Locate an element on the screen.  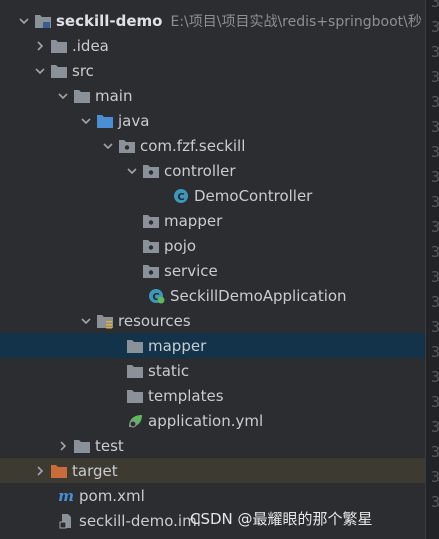
tree-row-mapper: mapper is located at coordinates (212, 220).